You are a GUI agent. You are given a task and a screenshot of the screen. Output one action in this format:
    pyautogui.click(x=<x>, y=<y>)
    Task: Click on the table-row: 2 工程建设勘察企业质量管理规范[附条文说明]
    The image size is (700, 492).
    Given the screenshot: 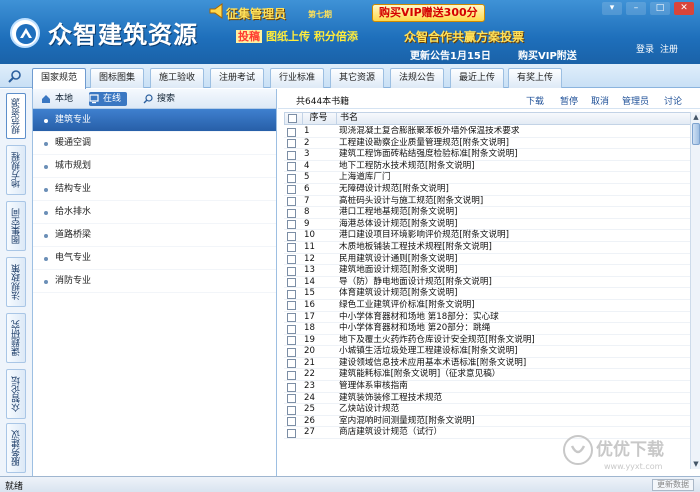 What is the action you would take?
    pyautogui.click(x=488, y=144)
    